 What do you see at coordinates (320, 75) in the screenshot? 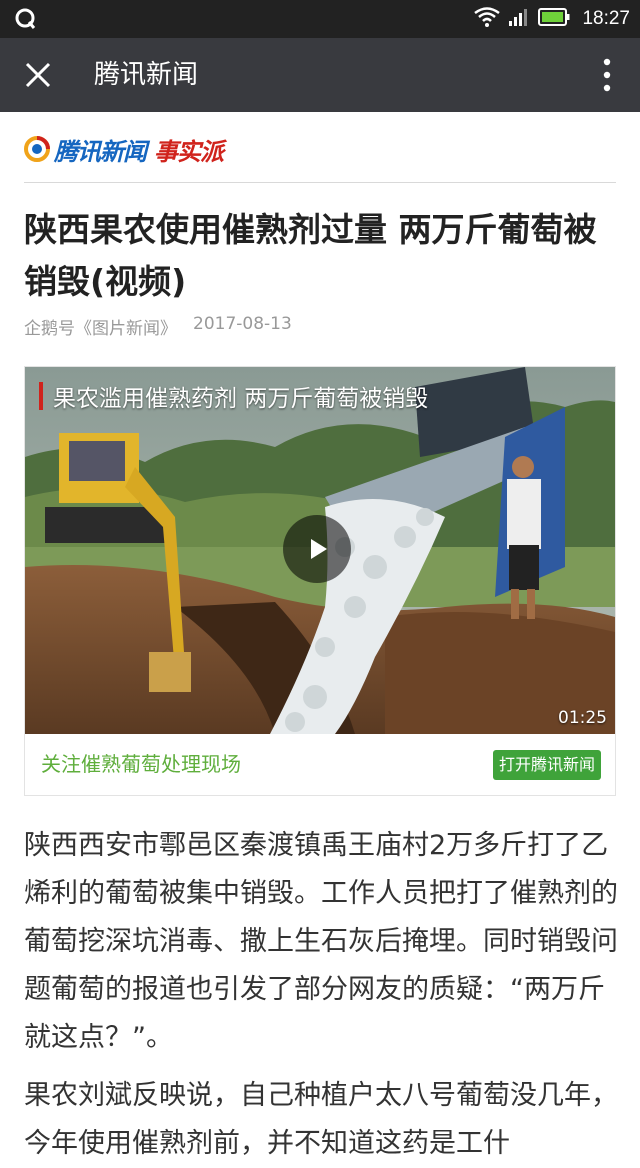
I see `title-bar: 腾讯新闻` at bounding box center [320, 75].